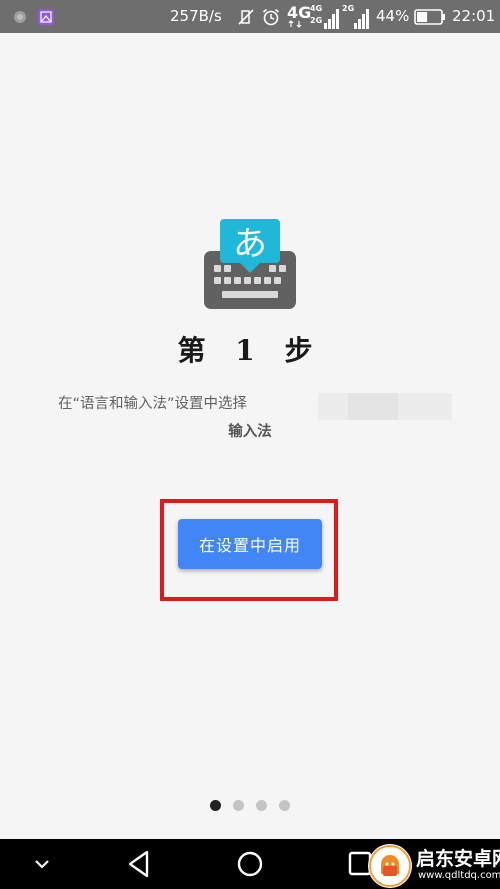 This screenshot has width=500, height=889. What do you see at coordinates (250, 244) in the screenshot?
I see `app-icon-glyph: あ` at bounding box center [250, 244].